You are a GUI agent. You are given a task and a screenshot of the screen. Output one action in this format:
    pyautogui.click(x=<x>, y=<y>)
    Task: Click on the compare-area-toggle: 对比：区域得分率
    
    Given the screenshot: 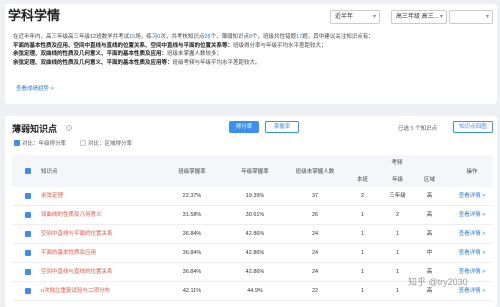 What is the action you would take?
    pyautogui.click(x=106, y=143)
    